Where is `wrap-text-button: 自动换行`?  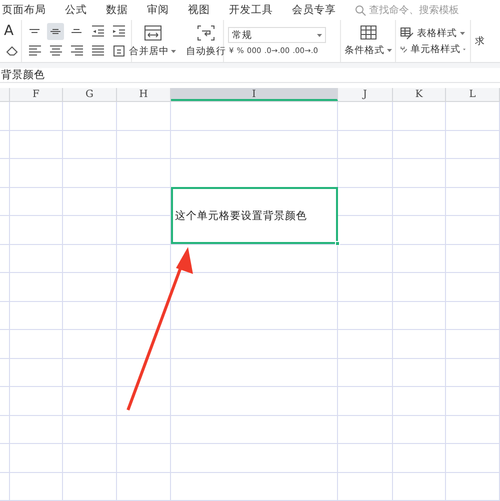
wrap-text-button: 自动换行 is located at coordinates (206, 41).